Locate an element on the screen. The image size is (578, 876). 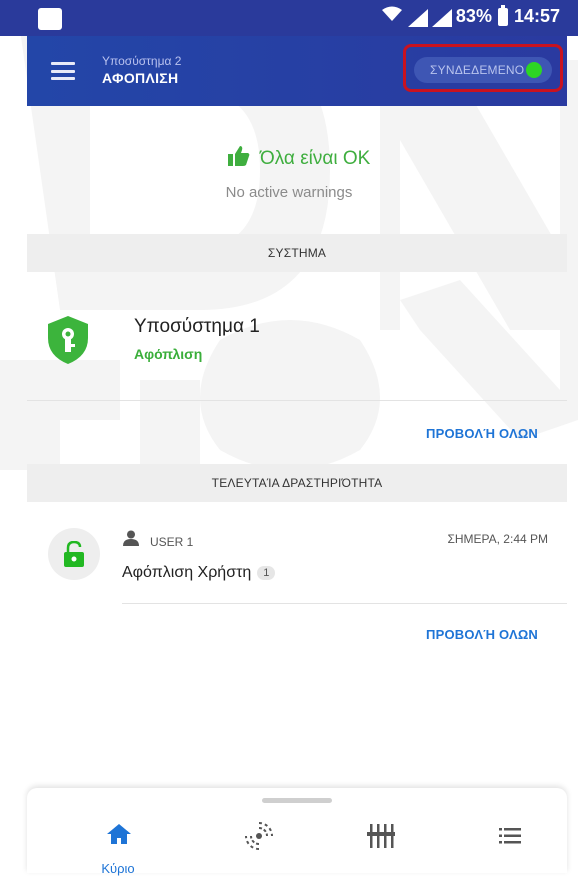
thumbs-up-icon is located at coordinates (239, 158).